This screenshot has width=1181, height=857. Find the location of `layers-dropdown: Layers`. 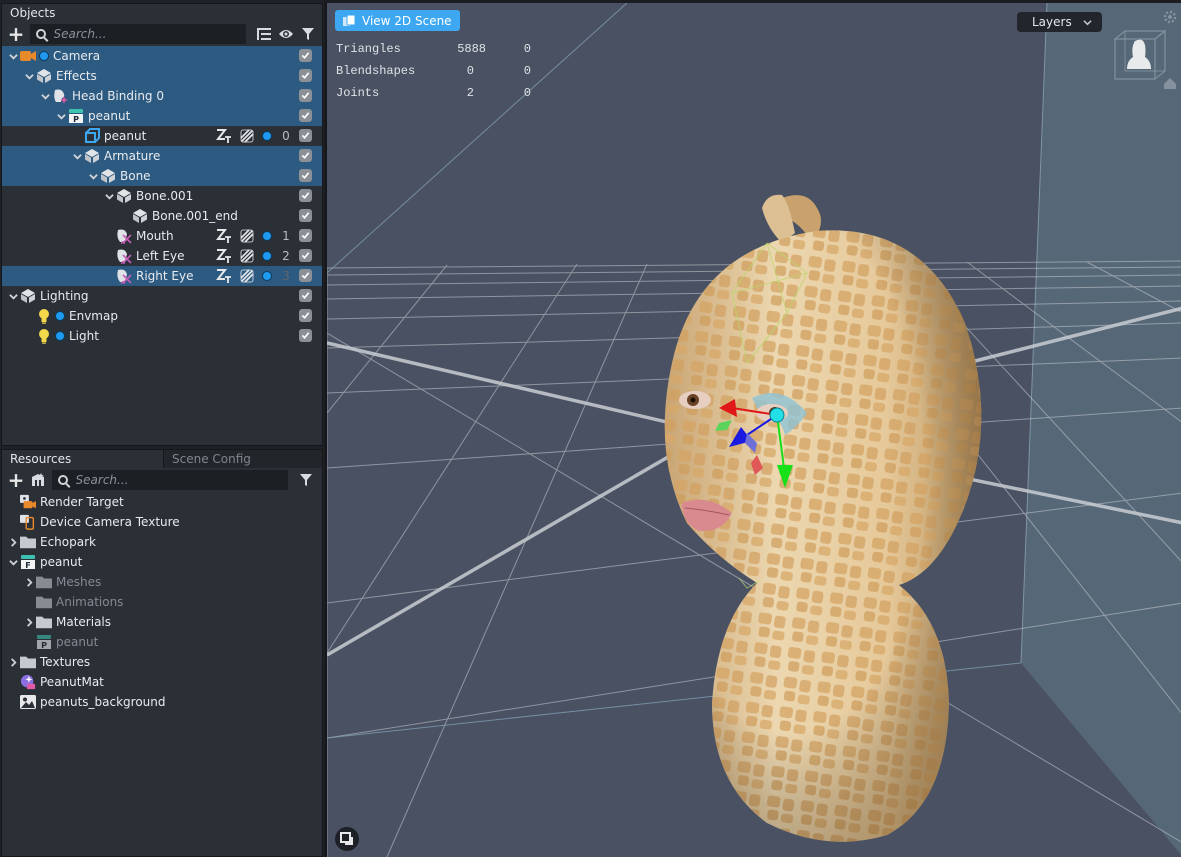

layers-dropdown: Layers is located at coordinates (1059, 22).